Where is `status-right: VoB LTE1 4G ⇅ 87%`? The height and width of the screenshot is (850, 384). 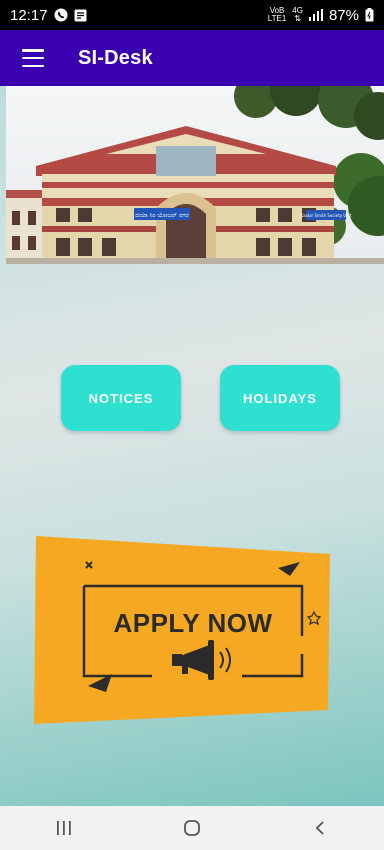
status-right: VoB LTE1 4G ⇅ 87% is located at coordinates (321, 15).